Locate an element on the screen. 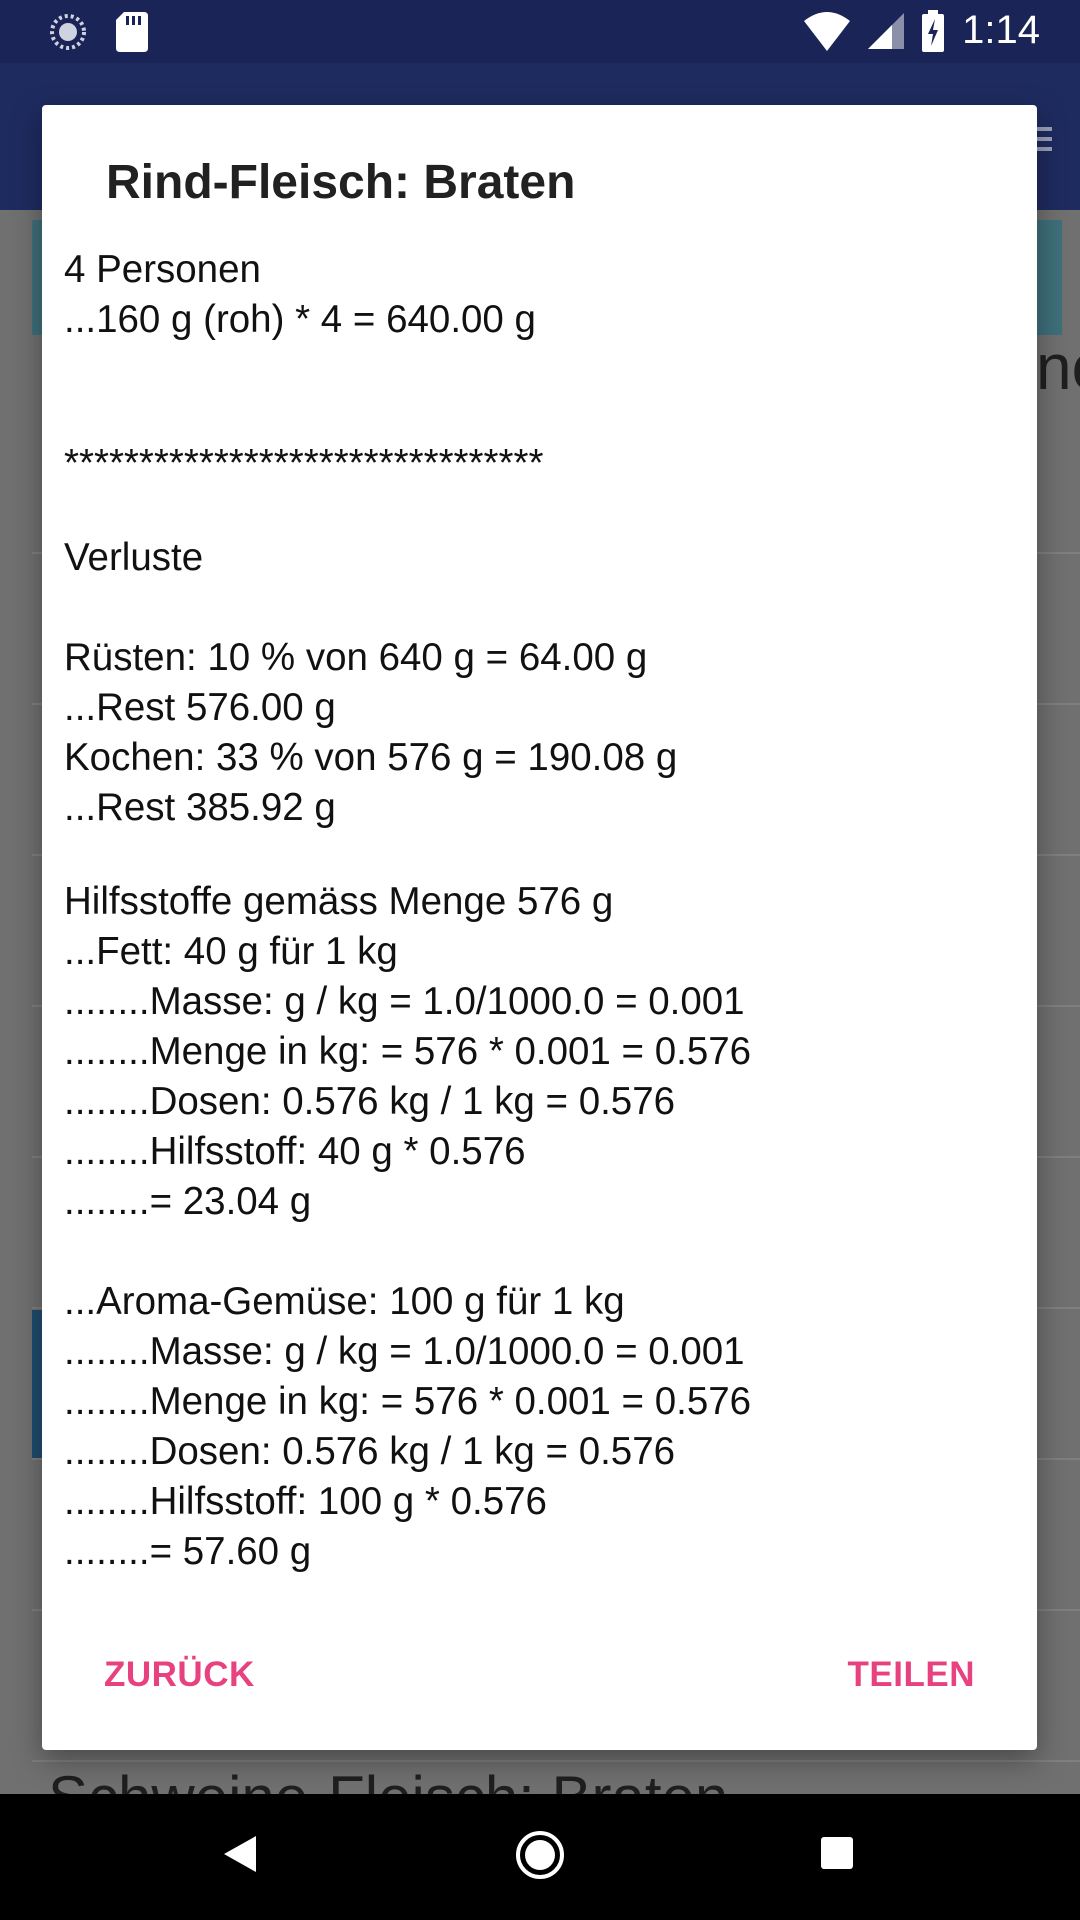 Image resolution: width=1080 pixels, height=1920 pixels. amount-line: ...160 g (roh) * 4 = 640.00 g is located at coordinates (300, 319).